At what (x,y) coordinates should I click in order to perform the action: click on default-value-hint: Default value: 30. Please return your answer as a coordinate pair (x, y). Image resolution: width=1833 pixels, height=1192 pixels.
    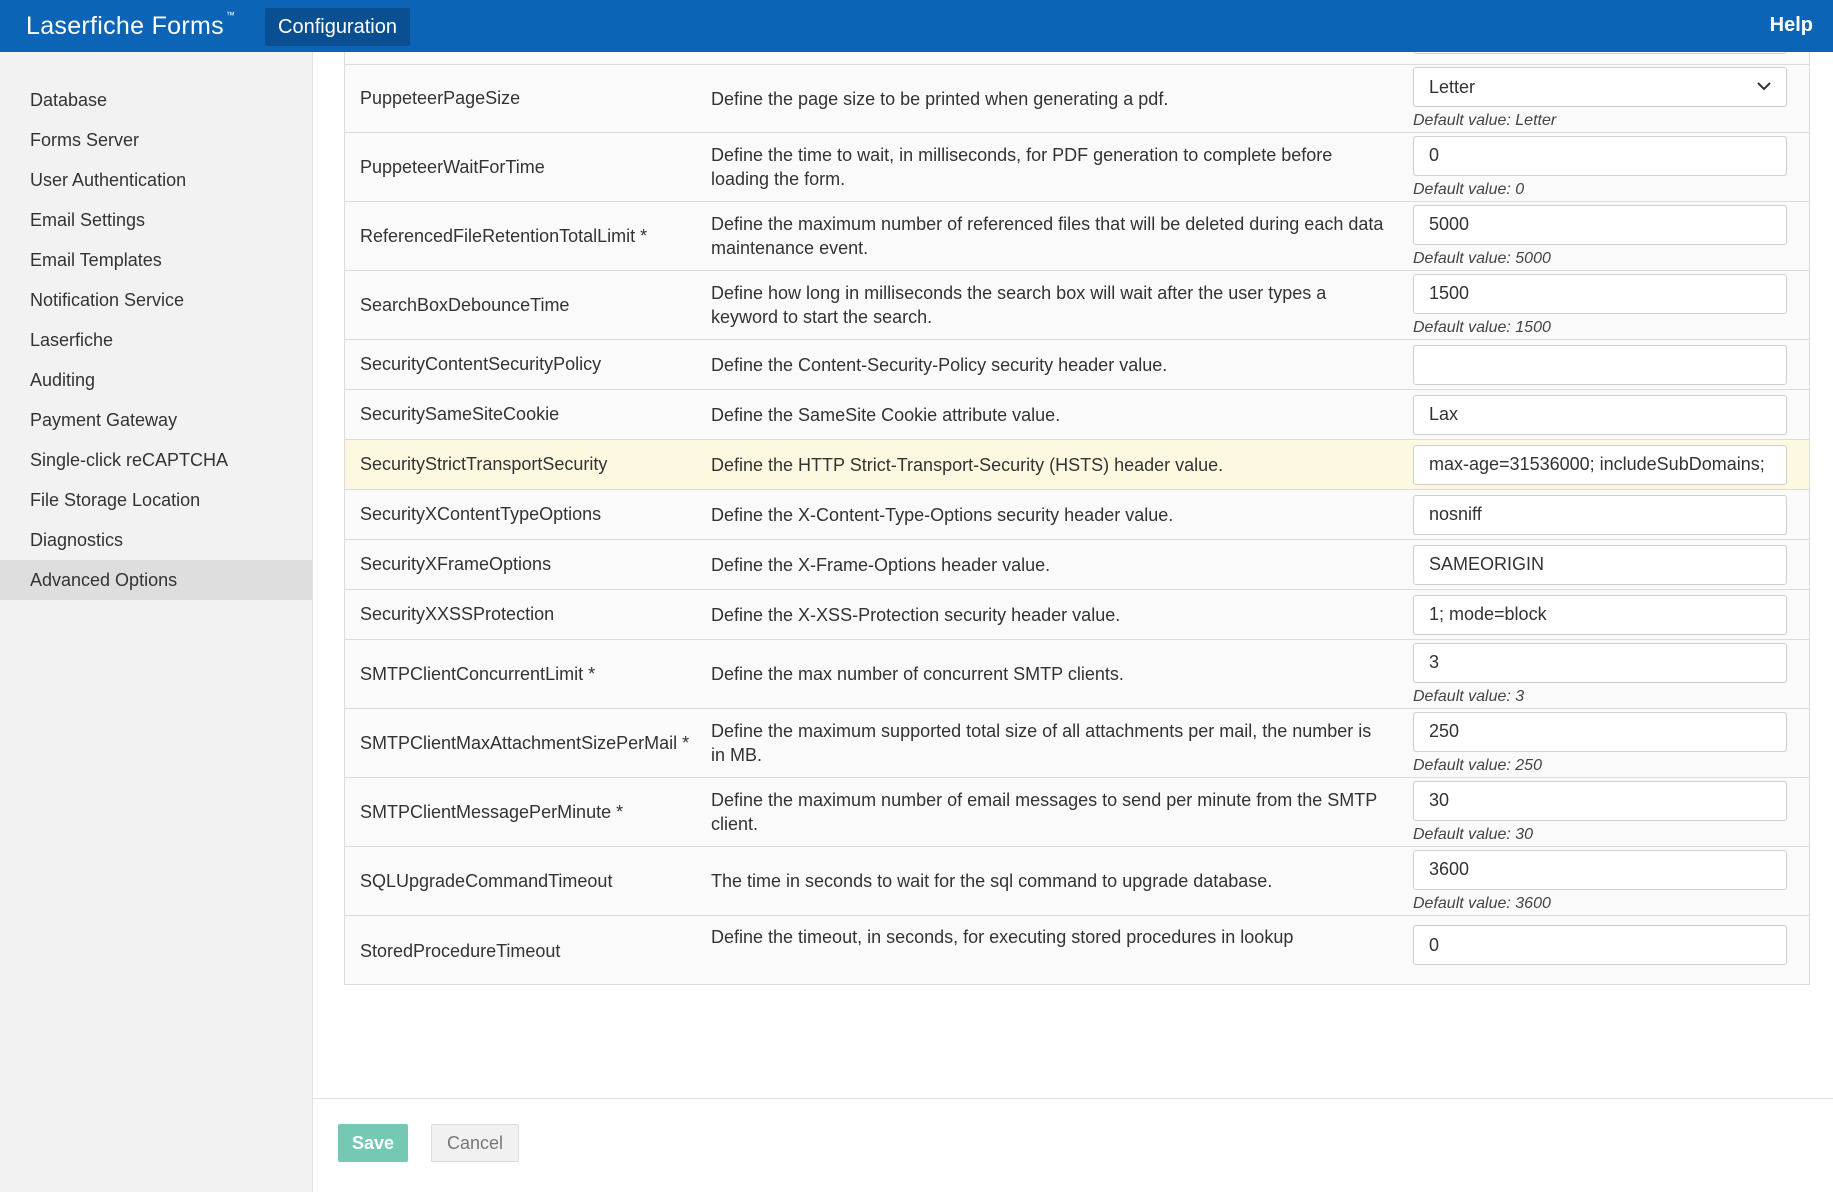
    Looking at the image, I should click on (1473, 834).